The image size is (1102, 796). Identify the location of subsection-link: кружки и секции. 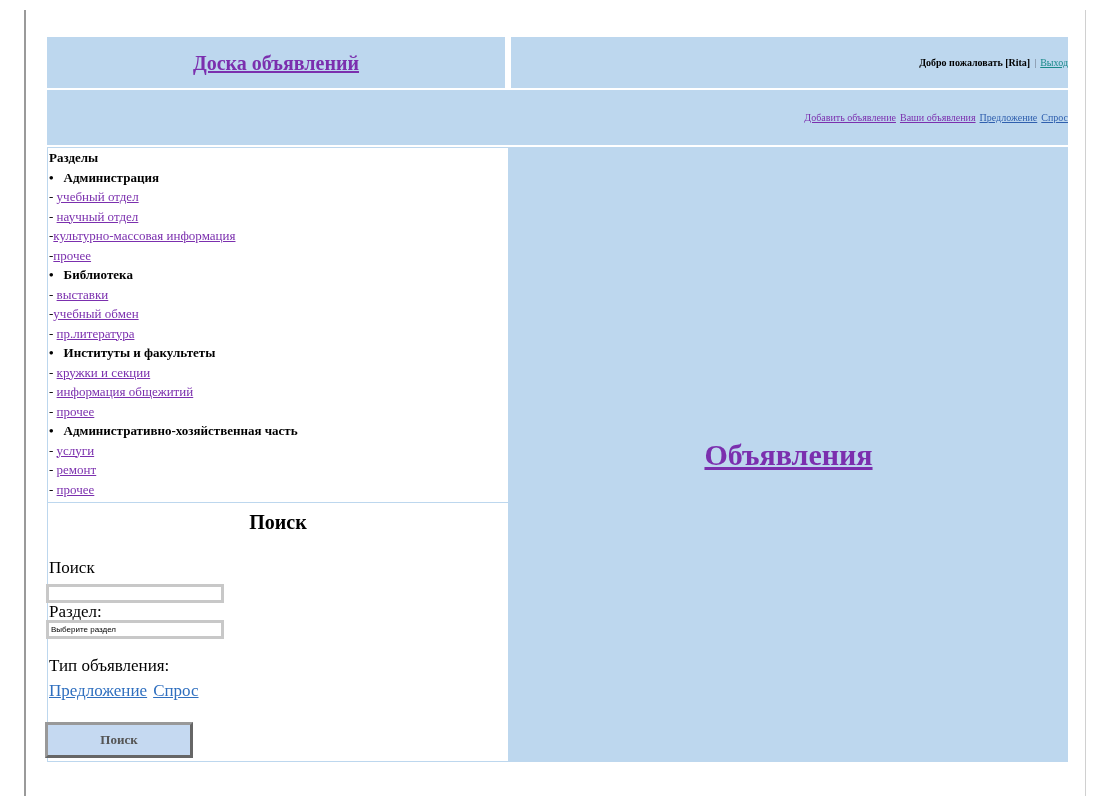
(103, 372).